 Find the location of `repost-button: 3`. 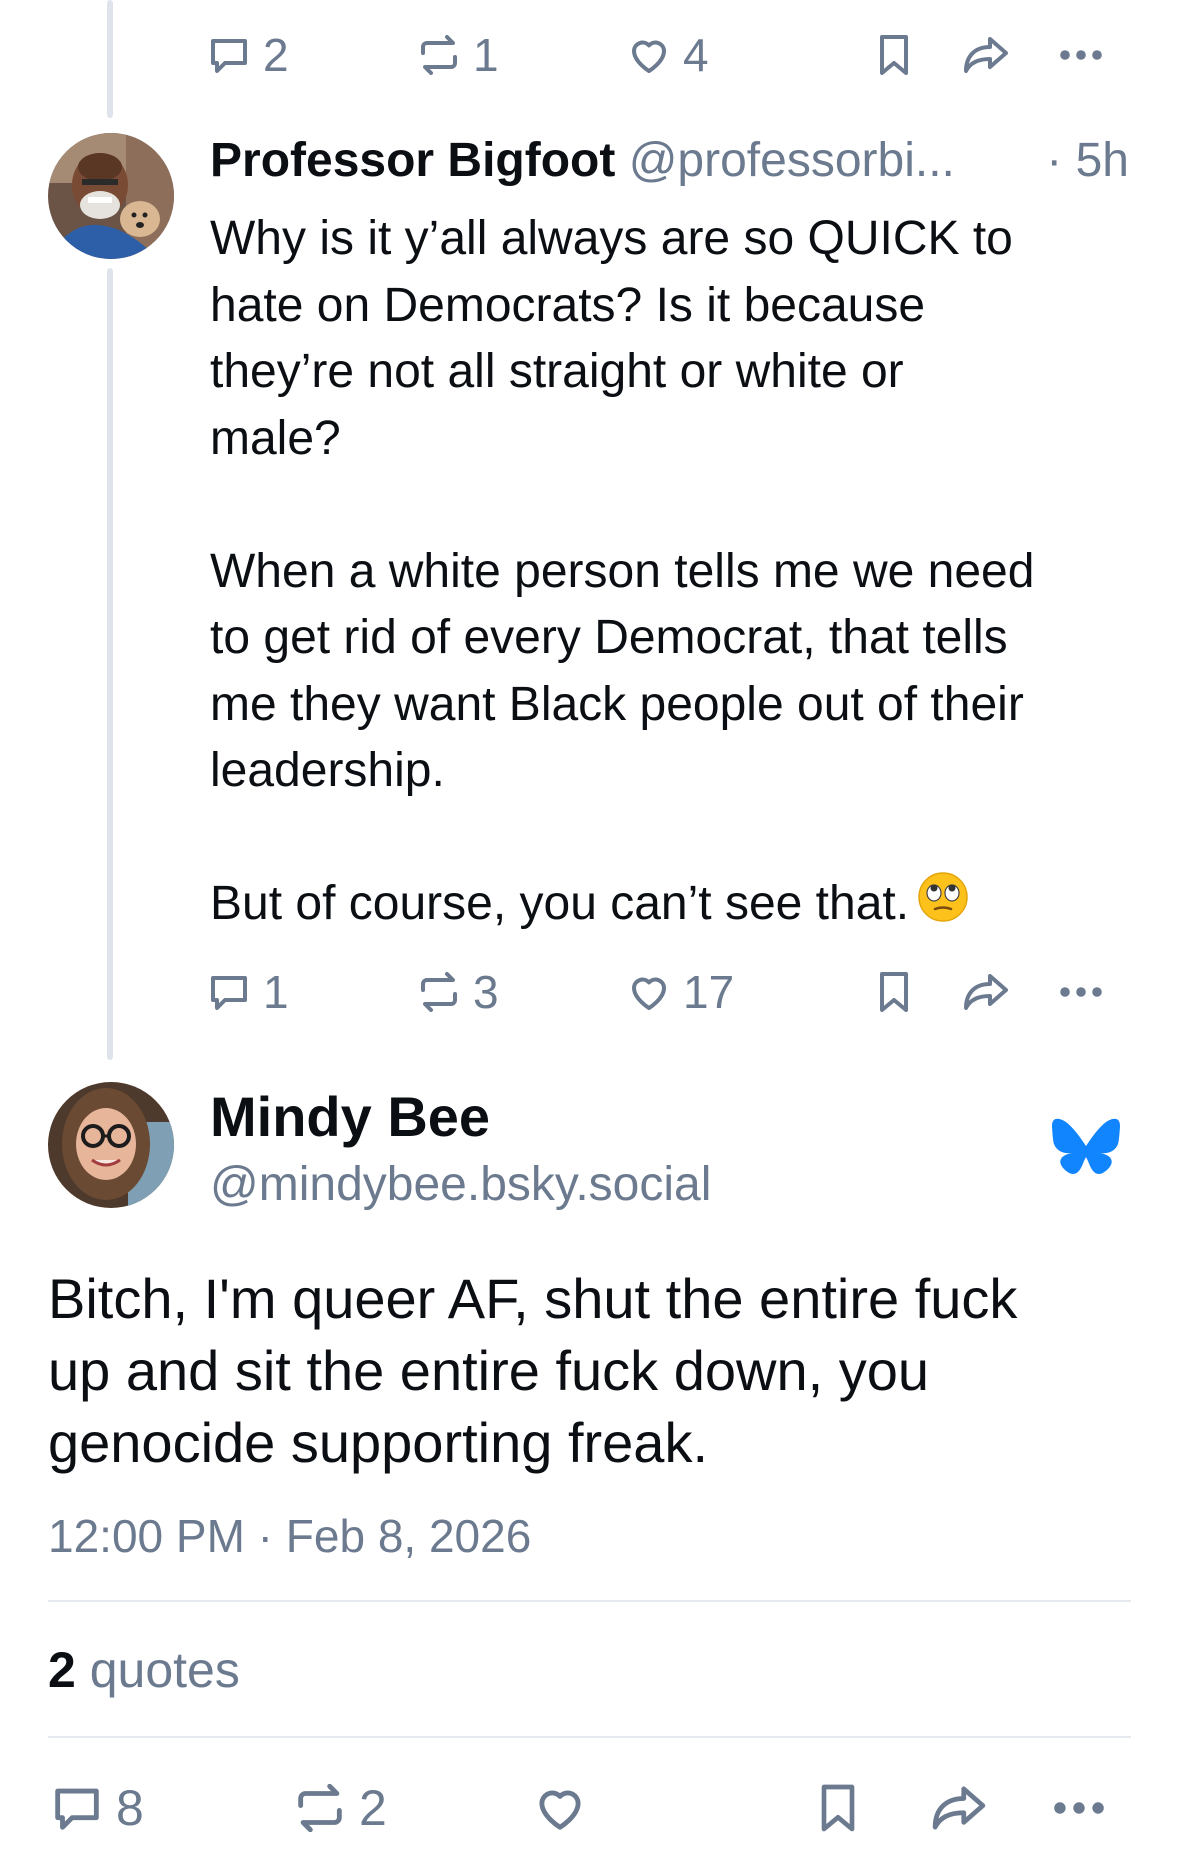

repost-button: 3 is located at coordinates (457, 992).